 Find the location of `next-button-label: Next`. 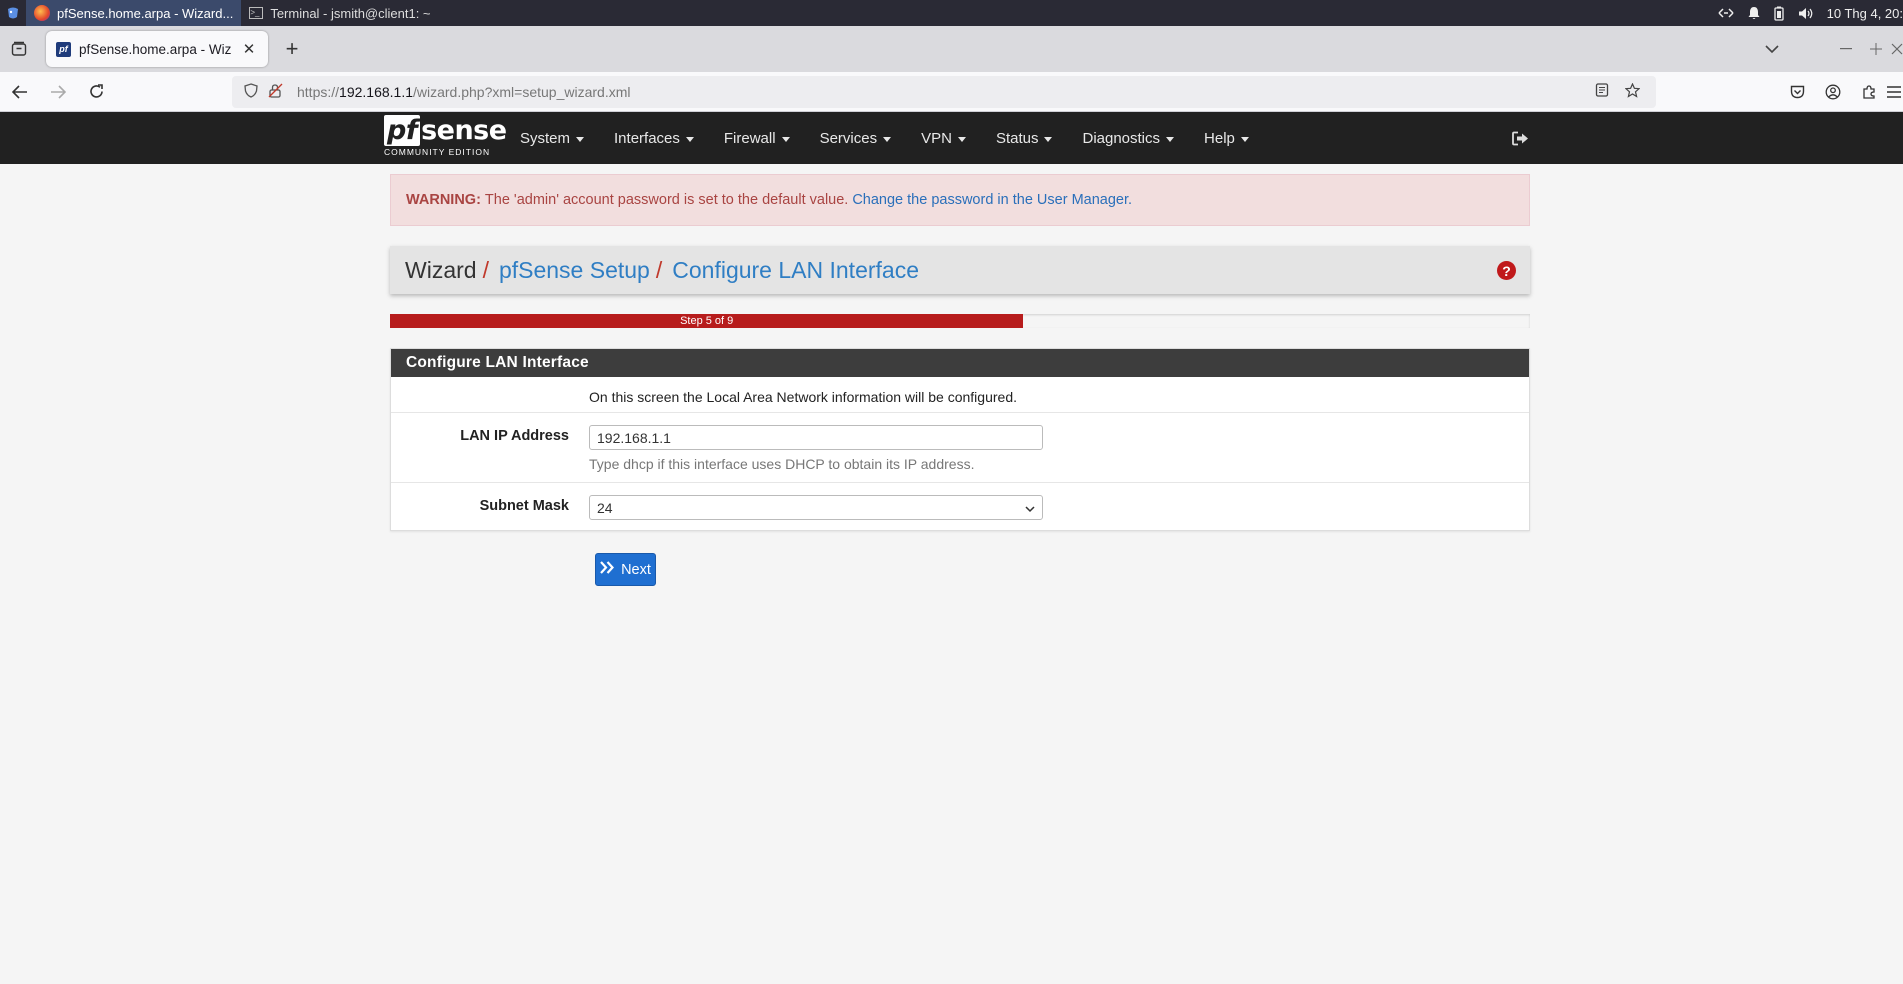

next-button-label: Next is located at coordinates (636, 569).